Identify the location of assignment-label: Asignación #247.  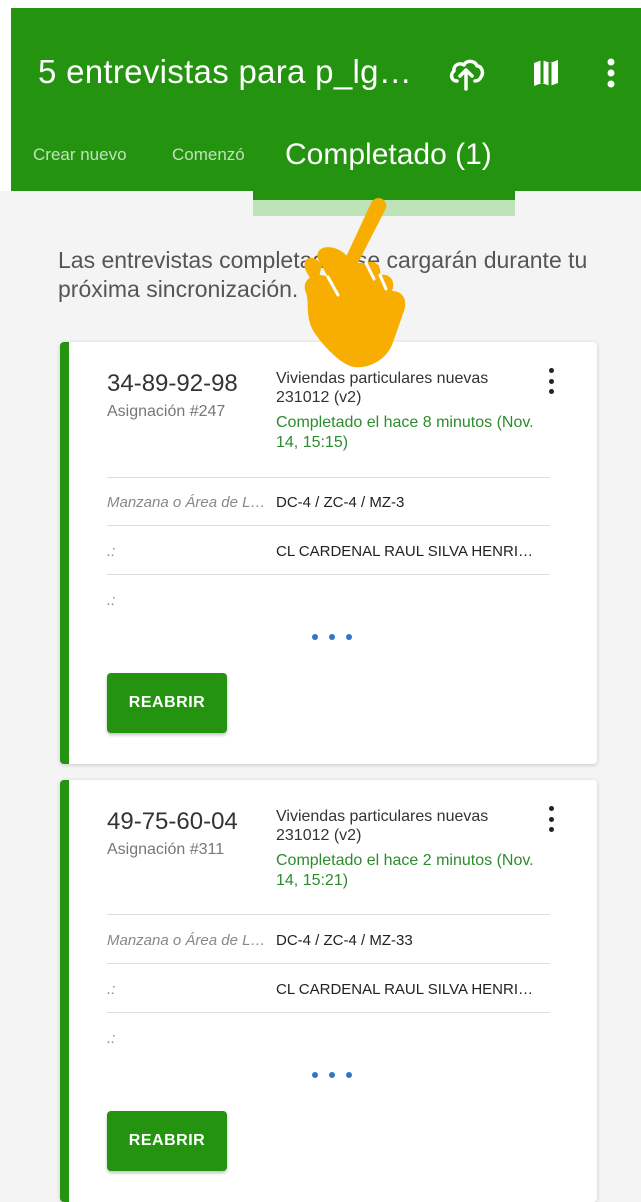
(166, 411).